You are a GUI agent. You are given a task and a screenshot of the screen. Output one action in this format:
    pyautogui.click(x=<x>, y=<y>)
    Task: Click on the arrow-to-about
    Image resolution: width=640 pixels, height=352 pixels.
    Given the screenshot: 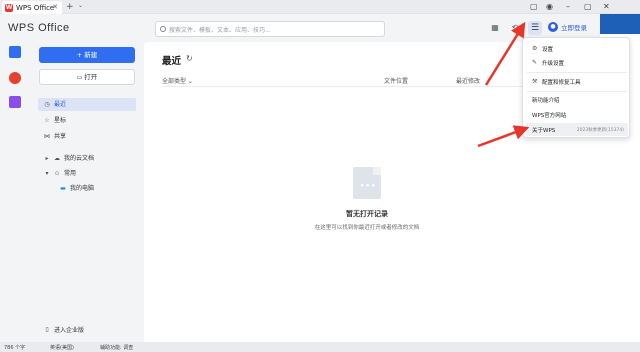 What is the action you would take?
    pyautogui.click(x=503, y=136)
    